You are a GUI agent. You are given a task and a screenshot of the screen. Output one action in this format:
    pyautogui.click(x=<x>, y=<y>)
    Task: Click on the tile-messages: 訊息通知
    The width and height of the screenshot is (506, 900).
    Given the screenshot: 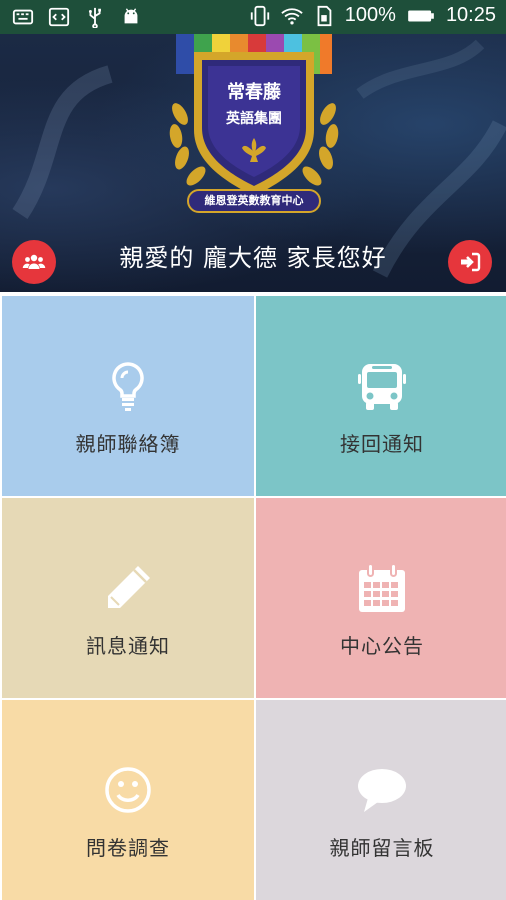 What is the action you would take?
    pyautogui.click(x=128, y=598)
    